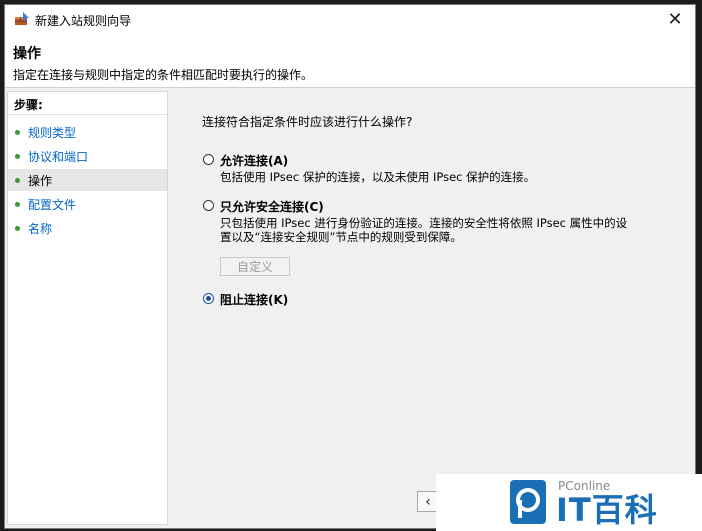  I want to click on sidebar-item-action: 操作, so click(87, 180).